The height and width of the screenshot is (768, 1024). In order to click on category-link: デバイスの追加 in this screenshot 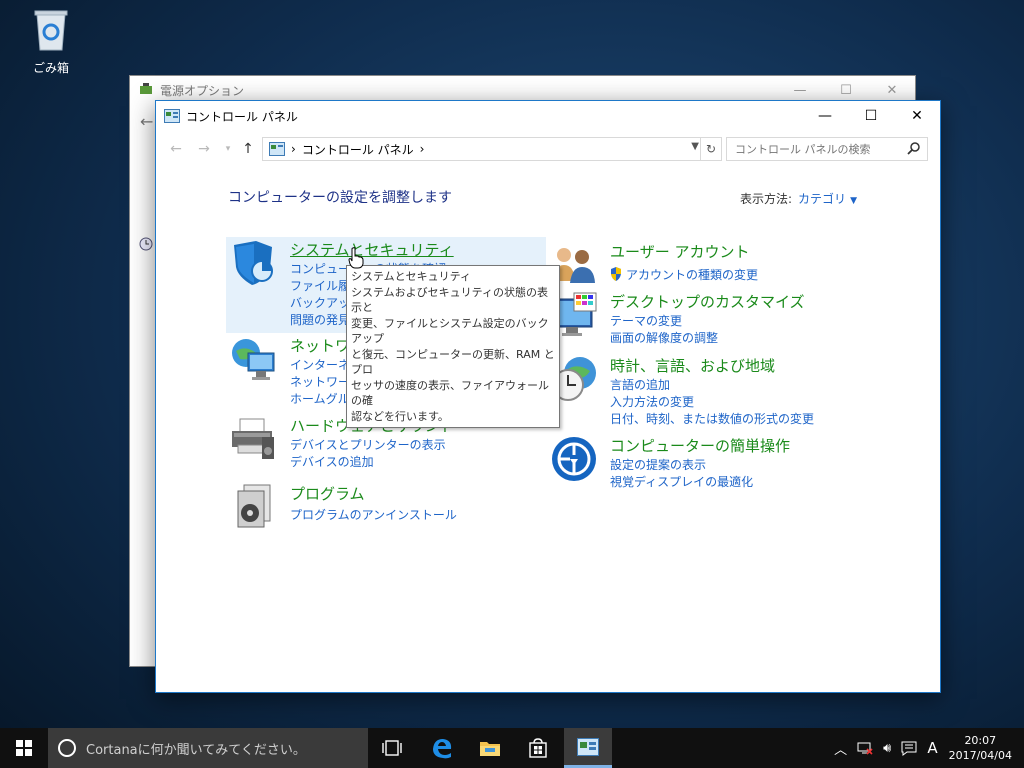, I will do `click(332, 461)`.